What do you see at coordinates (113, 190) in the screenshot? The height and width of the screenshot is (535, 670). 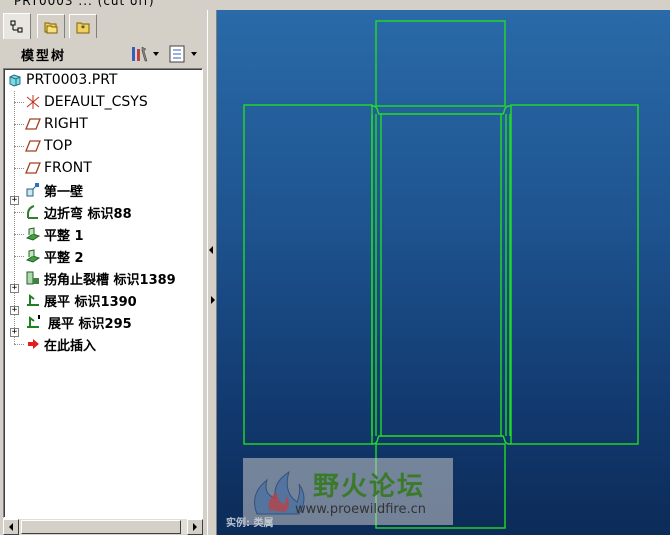 I see `tree-item-first-wall: 第一壁` at bounding box center [113, 190].